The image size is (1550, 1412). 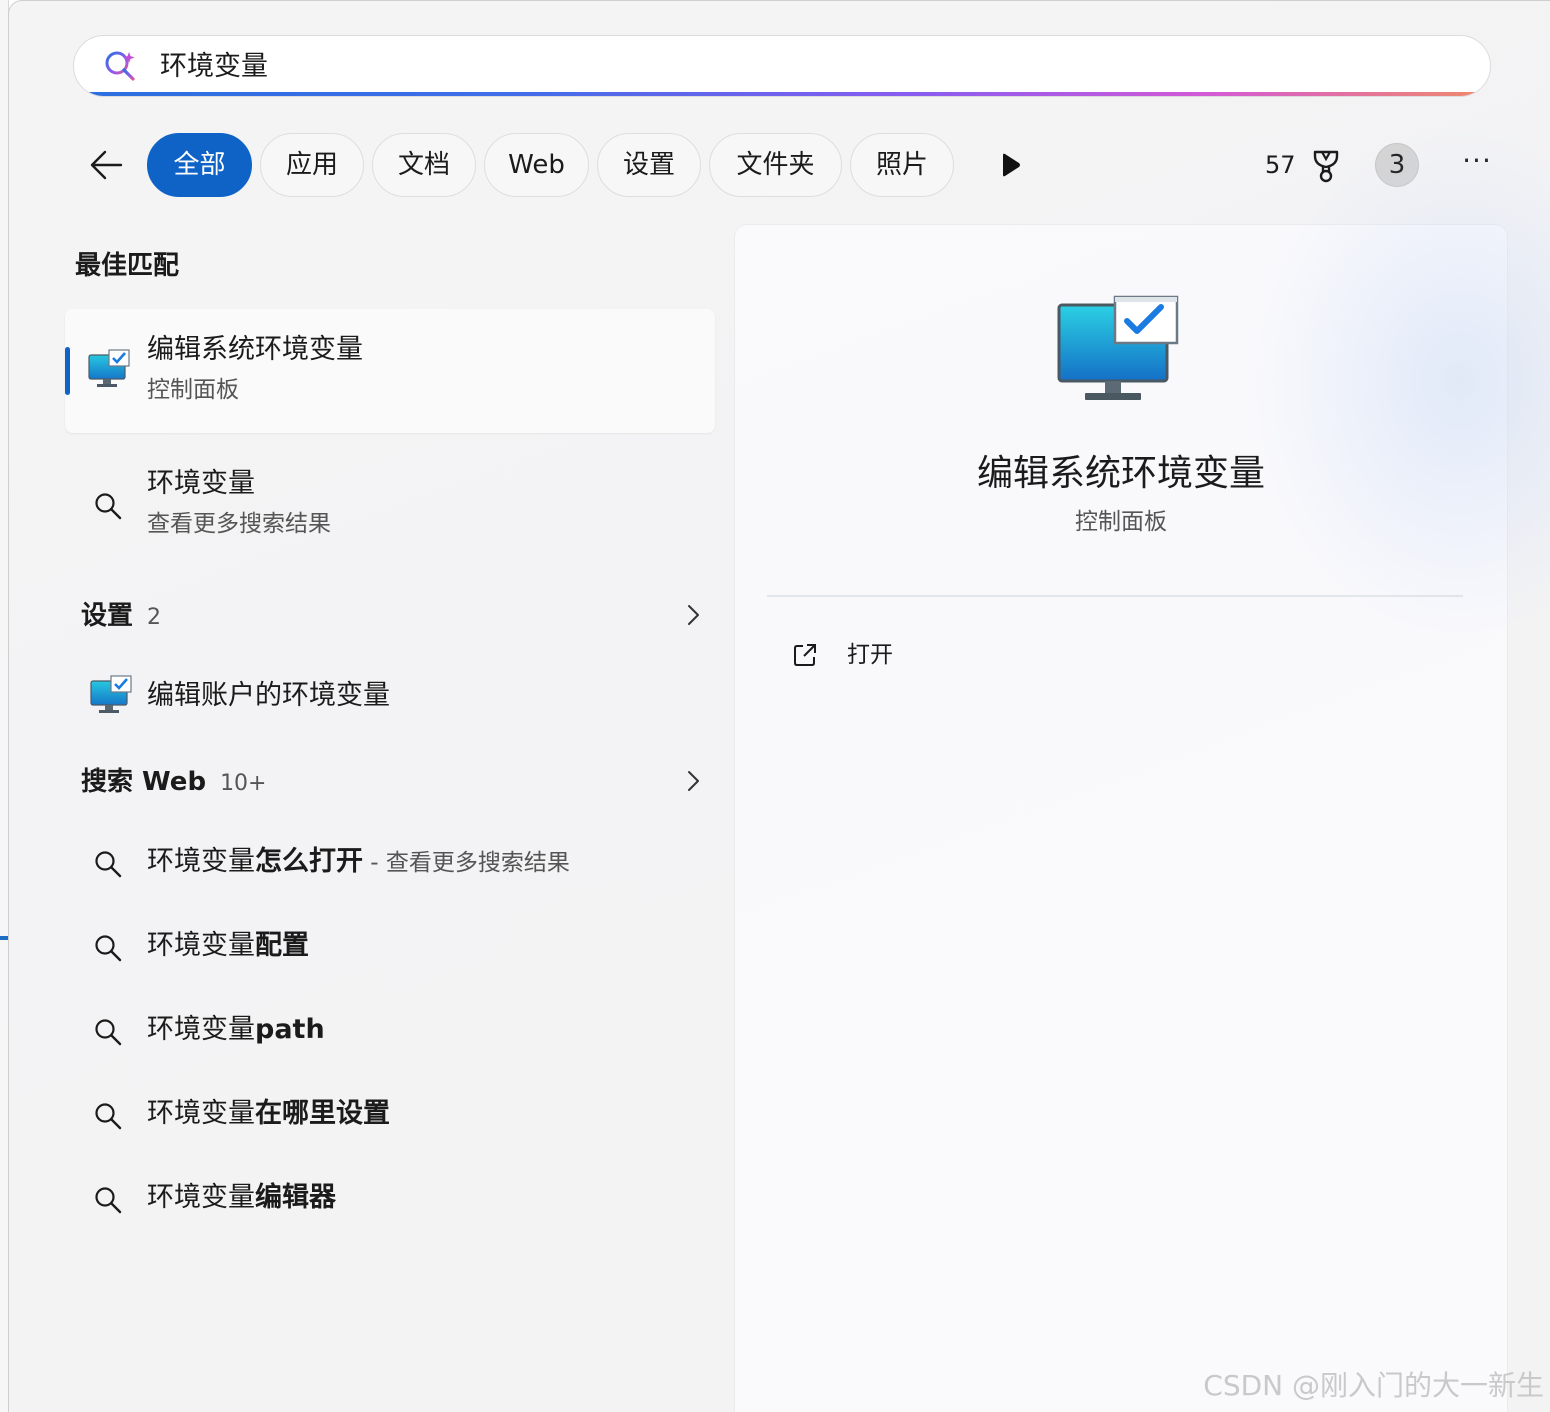 What do you see at coordinates (255, 349) in the screenshot?
I see `best-match-title: 编辑系统环境变量` at bounding box center [255, 349].